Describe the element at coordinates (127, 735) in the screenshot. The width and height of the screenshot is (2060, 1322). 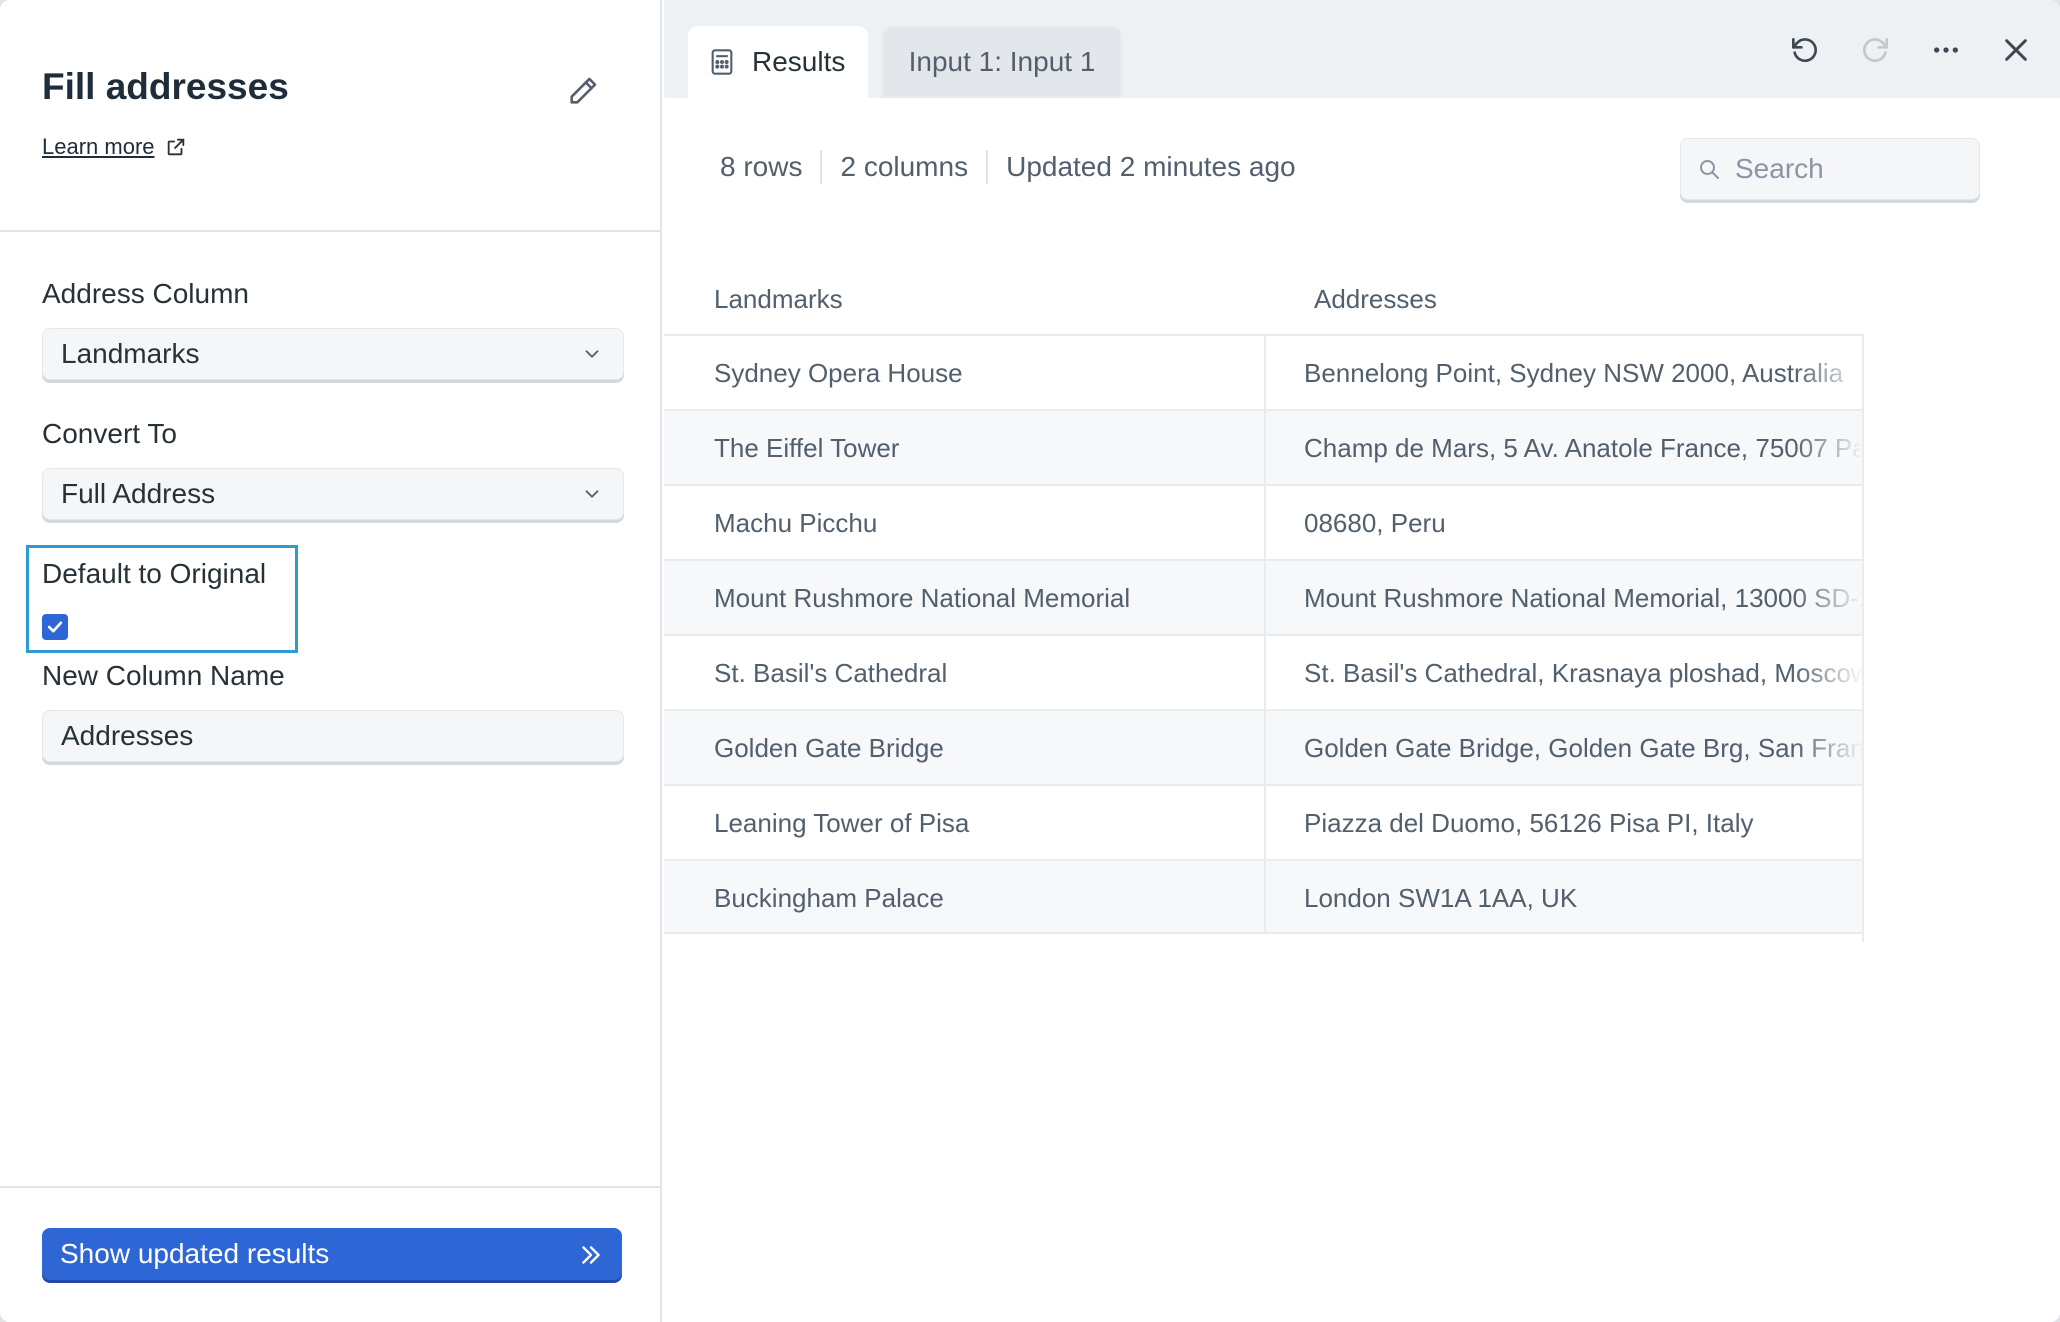
I see `new-column-value: Addresses` at that location.